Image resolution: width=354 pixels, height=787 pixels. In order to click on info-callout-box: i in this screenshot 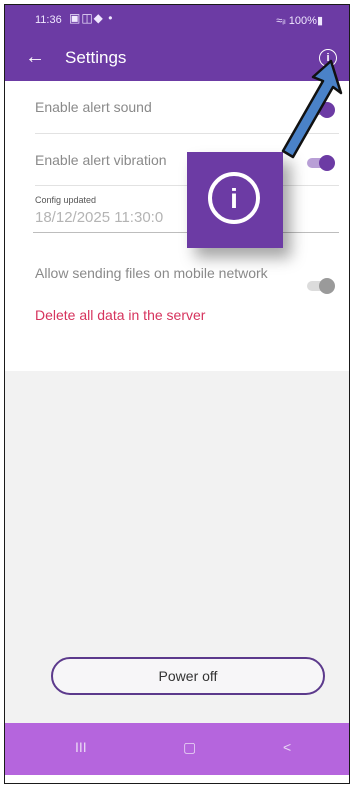, I will do `click(235, 200)`.